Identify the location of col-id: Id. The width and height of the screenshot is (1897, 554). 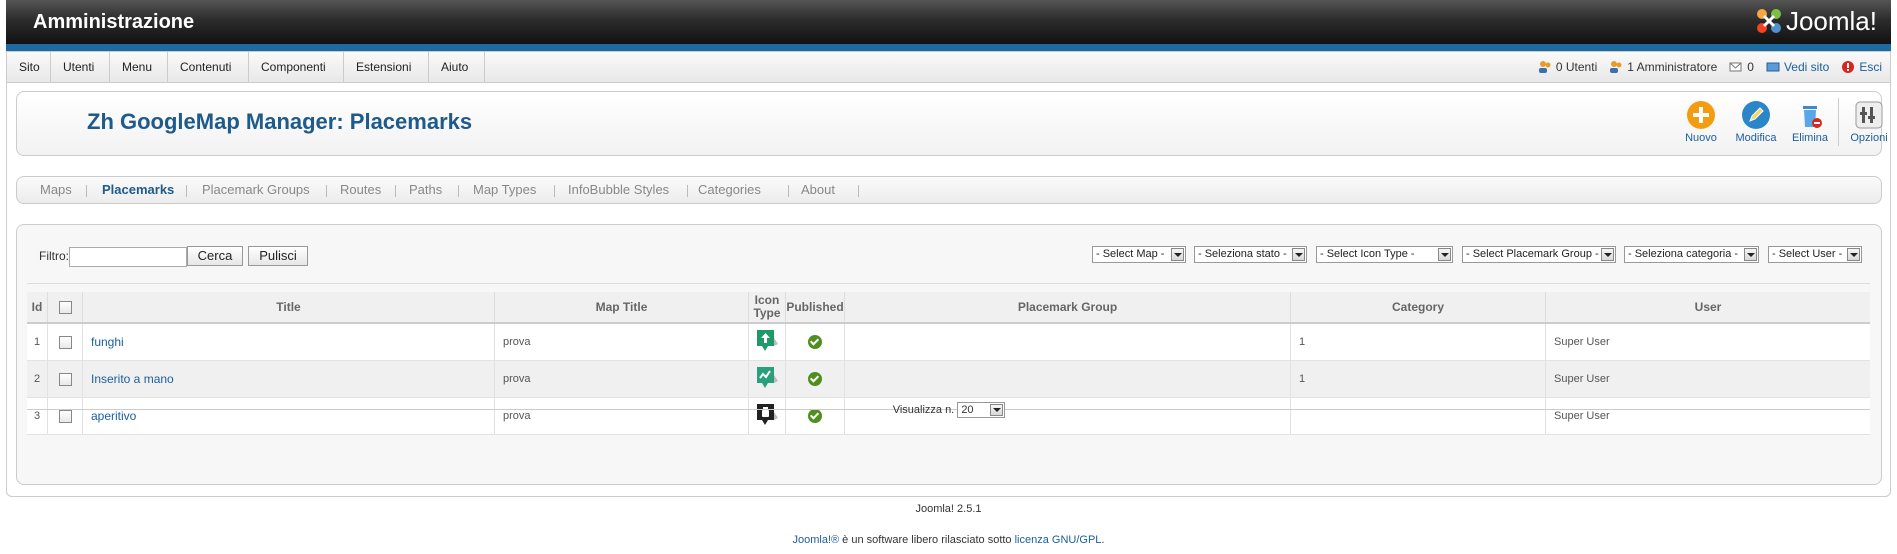
(37, 308).